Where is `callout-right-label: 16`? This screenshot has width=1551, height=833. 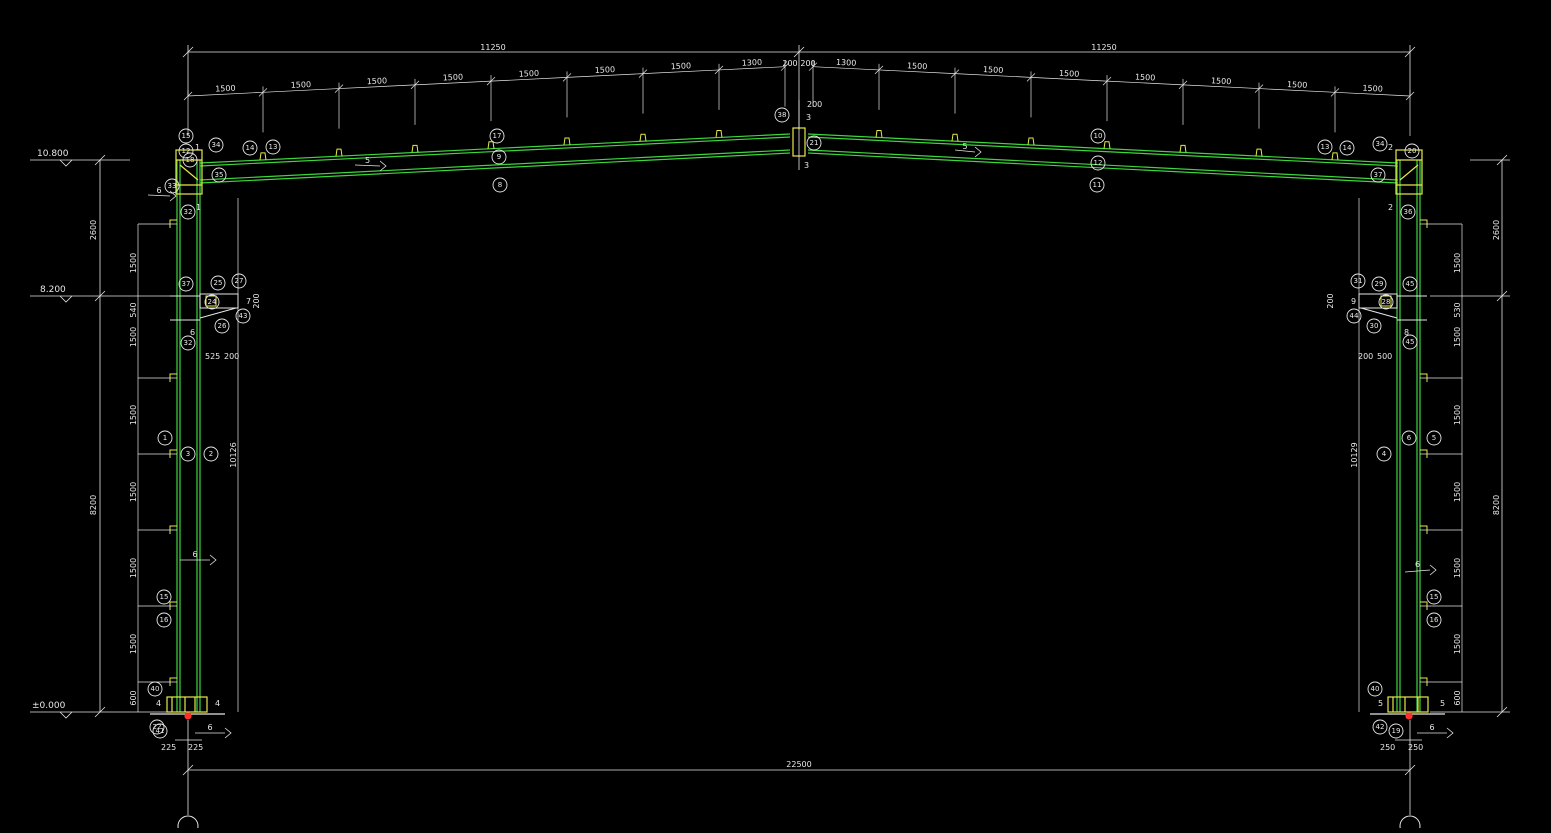
callout-right-label: 16 is located at coordinates (1434, 620).